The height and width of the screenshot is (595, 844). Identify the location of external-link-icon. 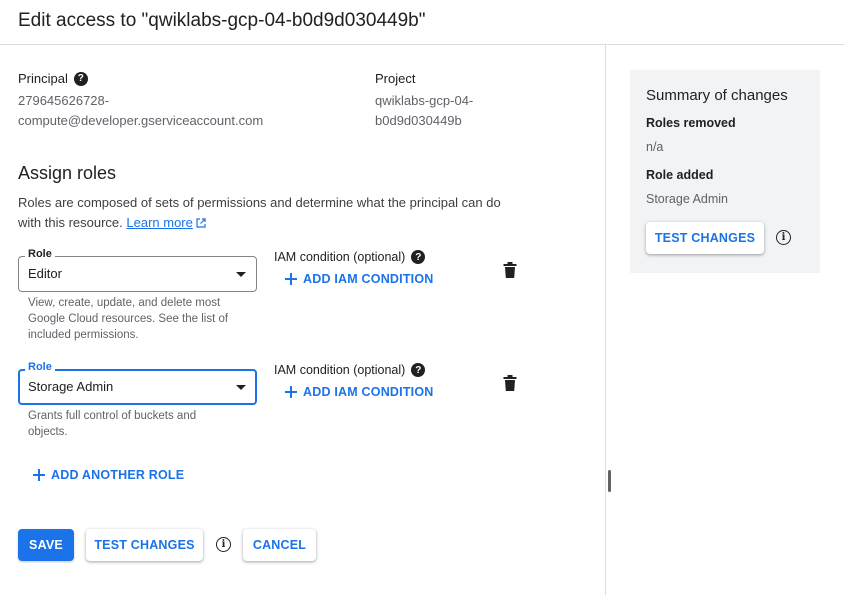
(201, 223).